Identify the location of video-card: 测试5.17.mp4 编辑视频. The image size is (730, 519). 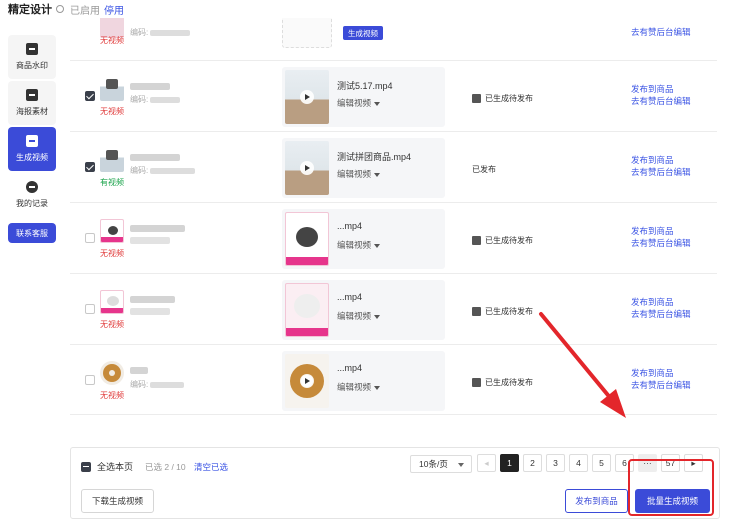
(363, 97).